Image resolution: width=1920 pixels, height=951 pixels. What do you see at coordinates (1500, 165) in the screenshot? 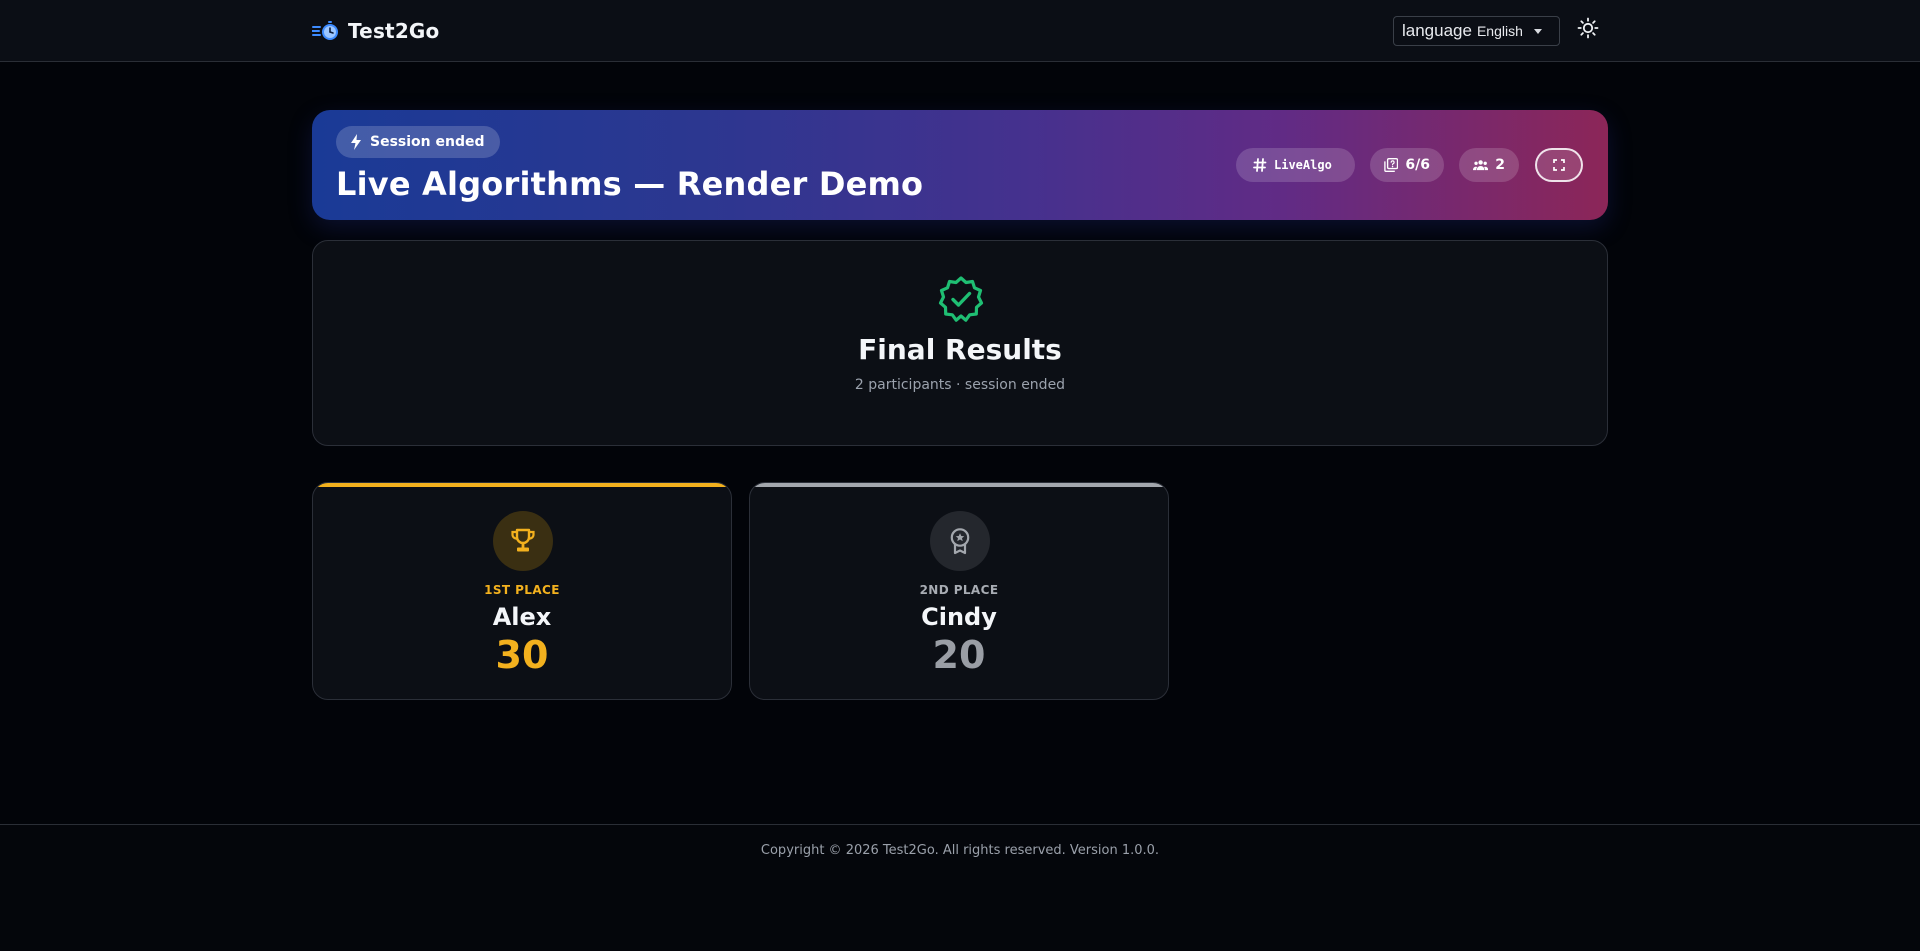
I see `participants-count-text: 2` at bounding box center [1500, 165].